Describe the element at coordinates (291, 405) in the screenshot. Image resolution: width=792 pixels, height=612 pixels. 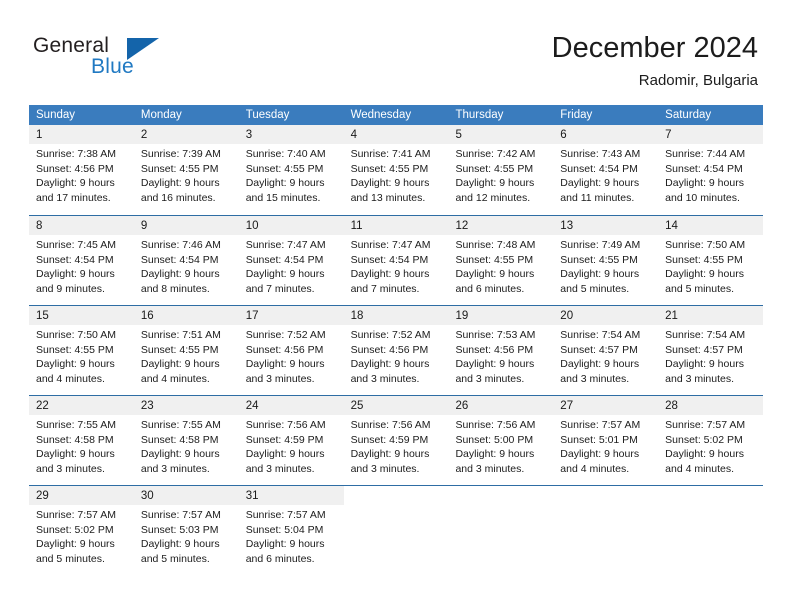
I see `day-number-band: 24` at that location.